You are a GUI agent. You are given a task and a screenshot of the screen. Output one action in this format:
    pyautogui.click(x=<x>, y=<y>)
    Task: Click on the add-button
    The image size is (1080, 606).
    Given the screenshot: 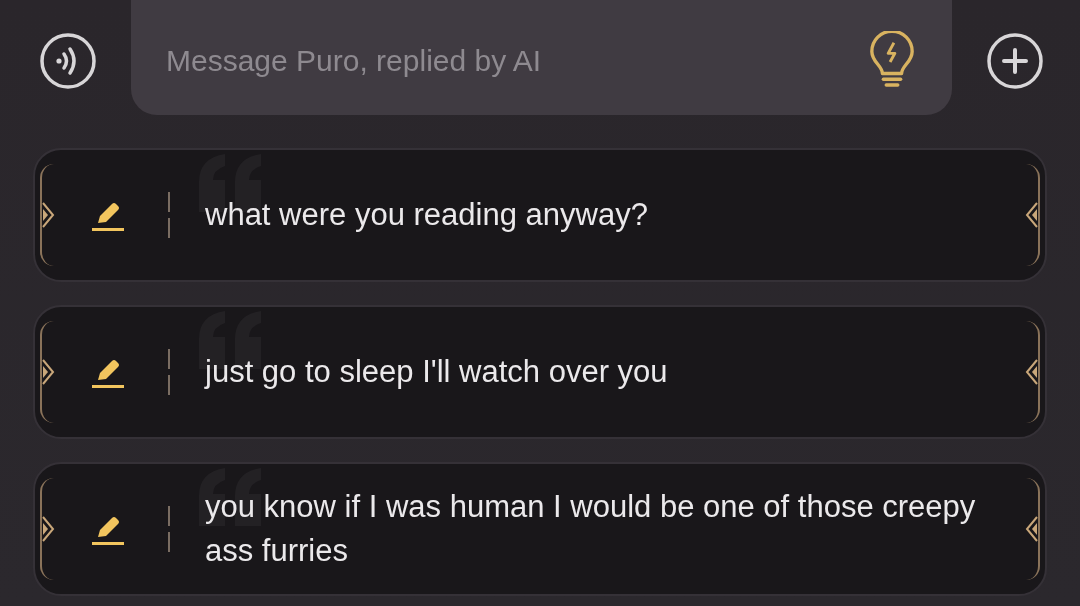 What is the action you would take?
    pyautogui.click(x=1015, y=60)
    